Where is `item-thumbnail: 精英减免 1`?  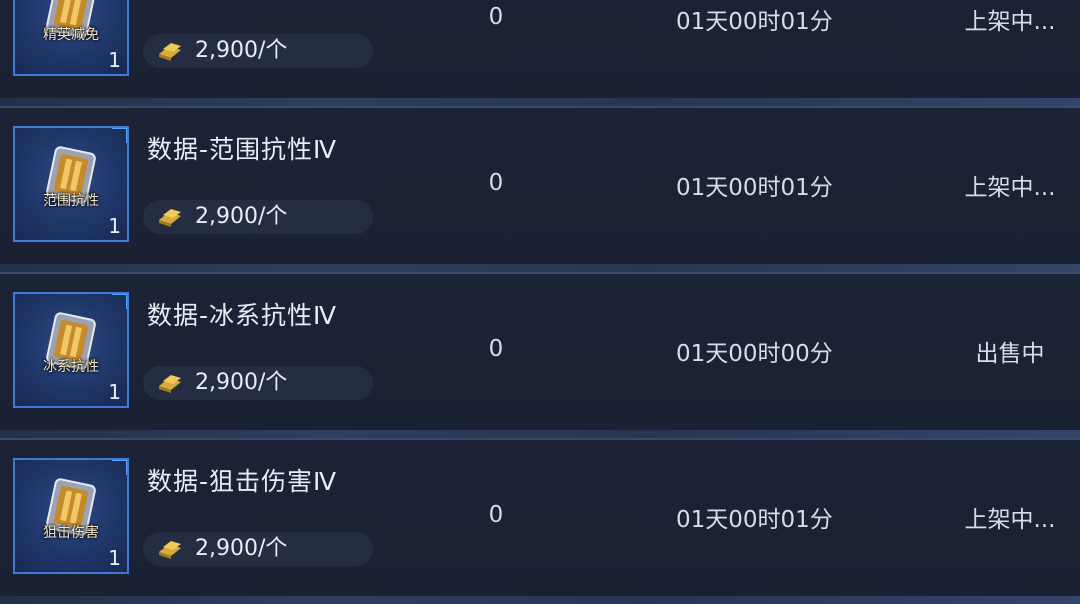 item-thumbnail: 精英减免 1 is located at coordinates (71, 38).